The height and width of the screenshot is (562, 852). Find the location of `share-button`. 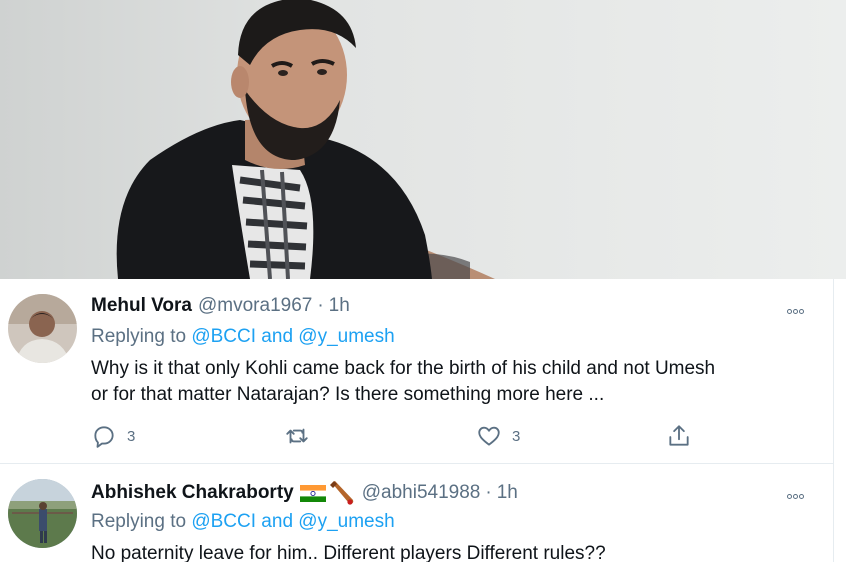

share-button is located at coordinates (679, 436).